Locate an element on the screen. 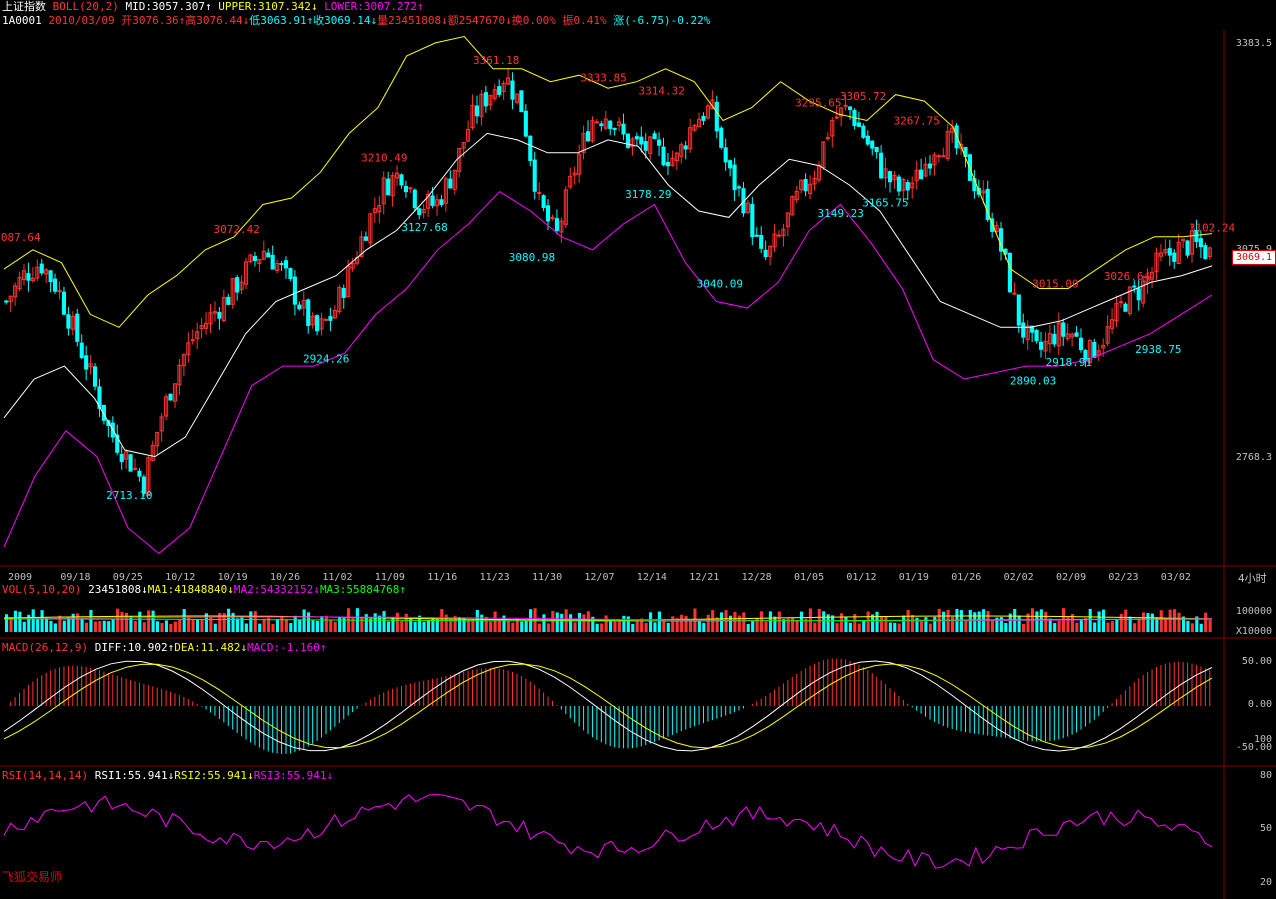 The height and width of the screenshot is (899, 1276). time-axis-label: 02/23 is located at coordinates (1123, 577).